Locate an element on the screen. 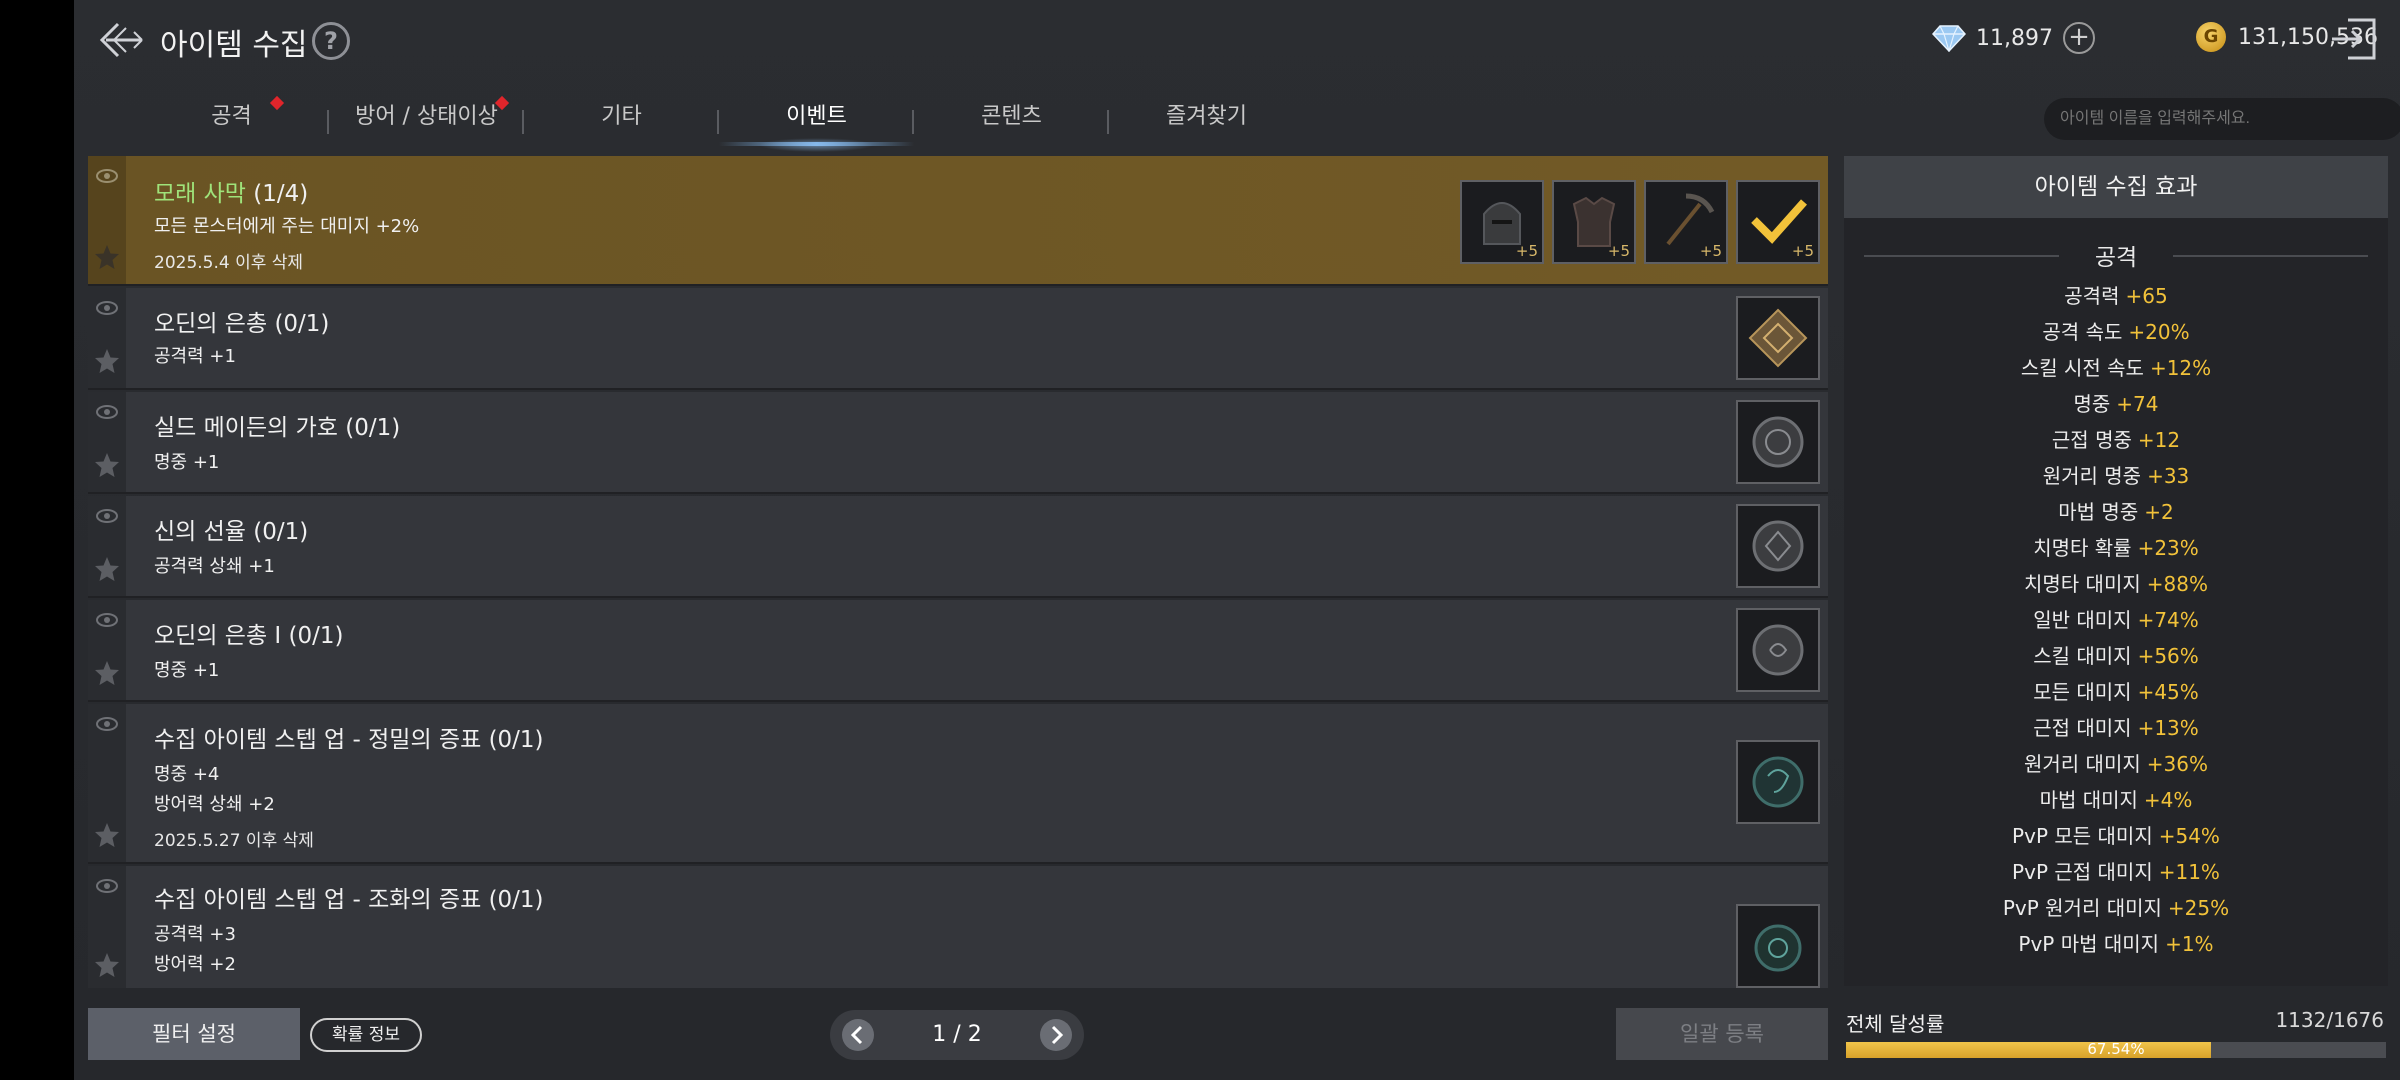  stat-label: 마법 명중 is located at coordinates (2098, 512).